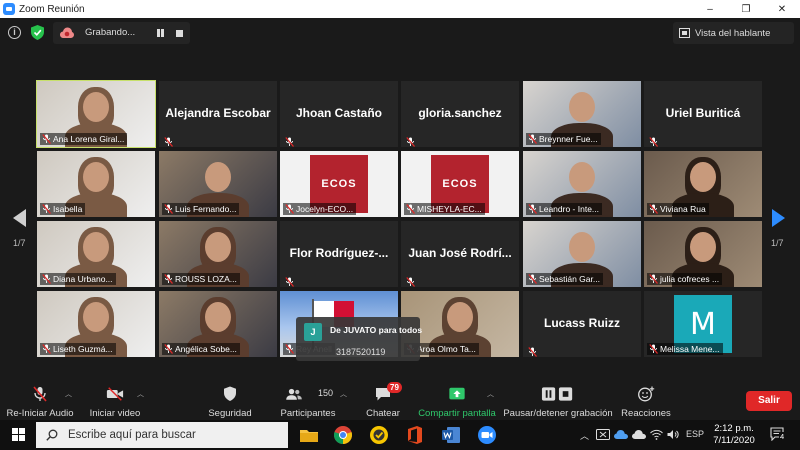 Image resolution: width=800 pixels, height=450 pixels. Describe the element at coordinates (308, 399) in the screenshot. I see `participants-button: Participantes` at that location.